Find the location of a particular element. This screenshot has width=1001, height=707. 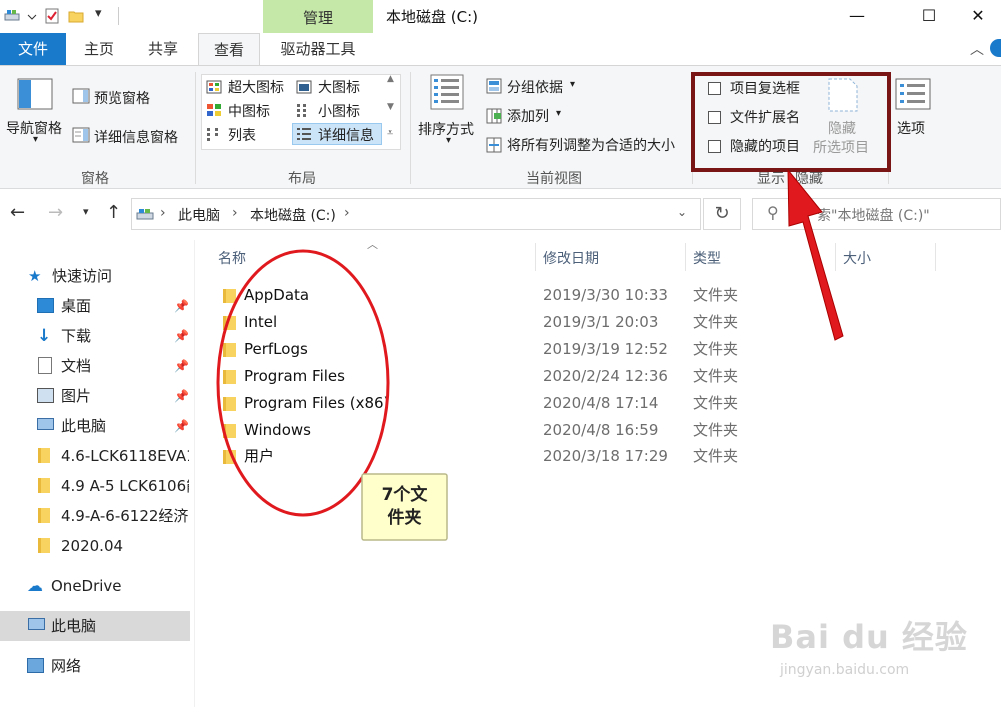

up-icon: ↑ is located at coordinates (113, 212).